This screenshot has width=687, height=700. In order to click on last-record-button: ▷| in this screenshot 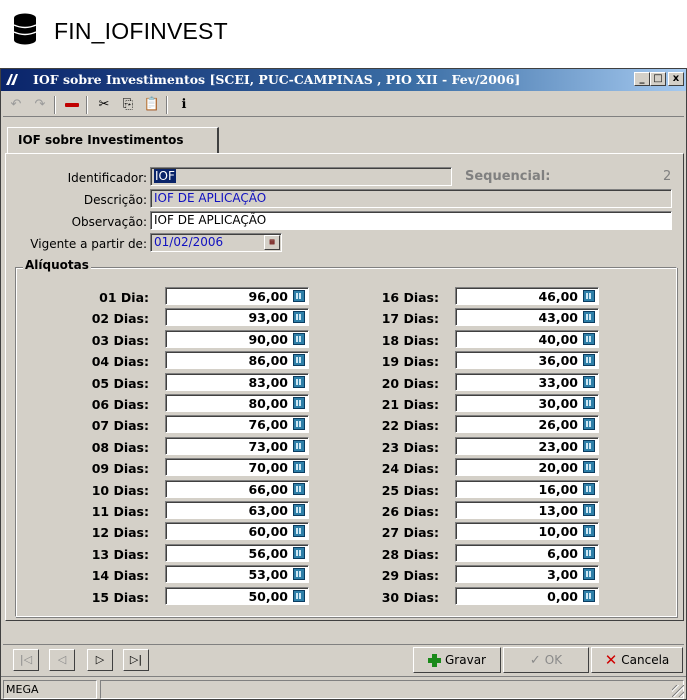, I will do `click(136, 660)`.